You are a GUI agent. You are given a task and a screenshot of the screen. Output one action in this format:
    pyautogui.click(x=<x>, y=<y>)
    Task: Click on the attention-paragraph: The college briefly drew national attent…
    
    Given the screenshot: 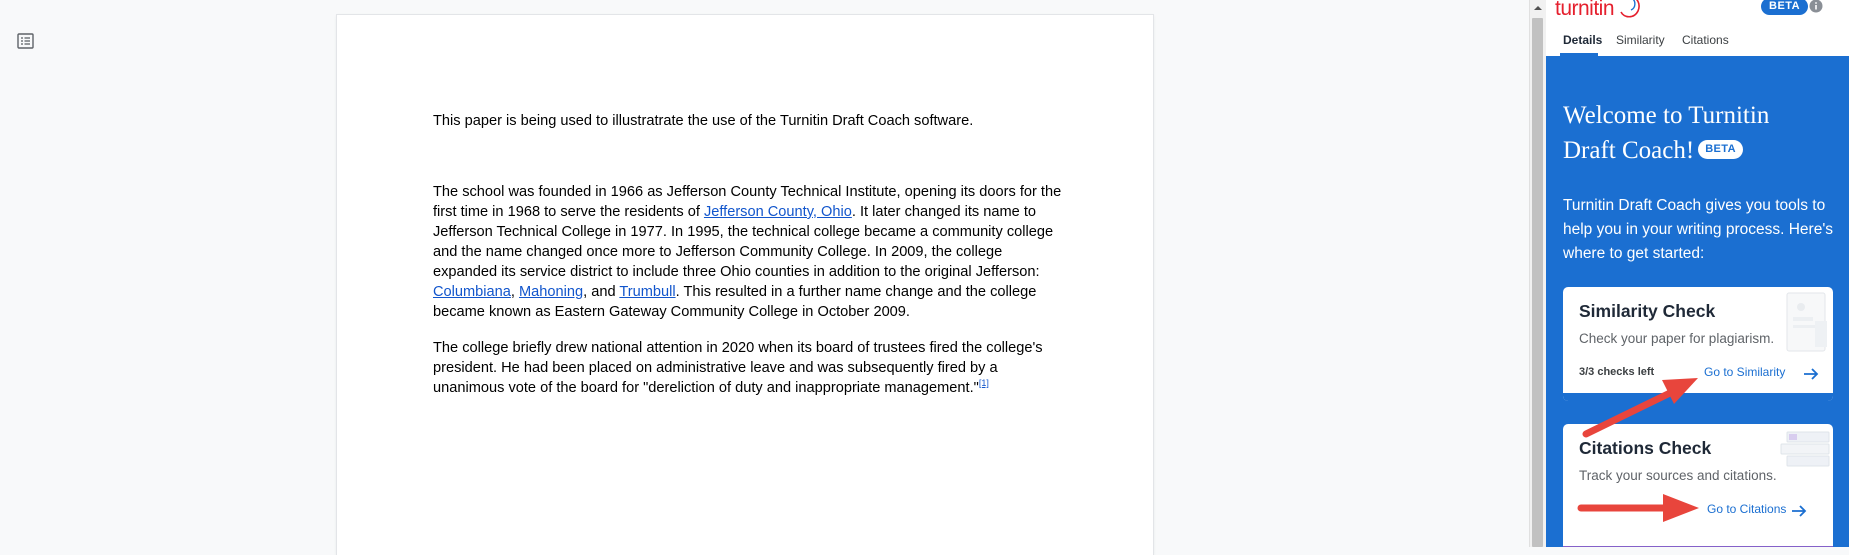 What is the action you would take?
    pyautogui.click(x=748, y=368)
    